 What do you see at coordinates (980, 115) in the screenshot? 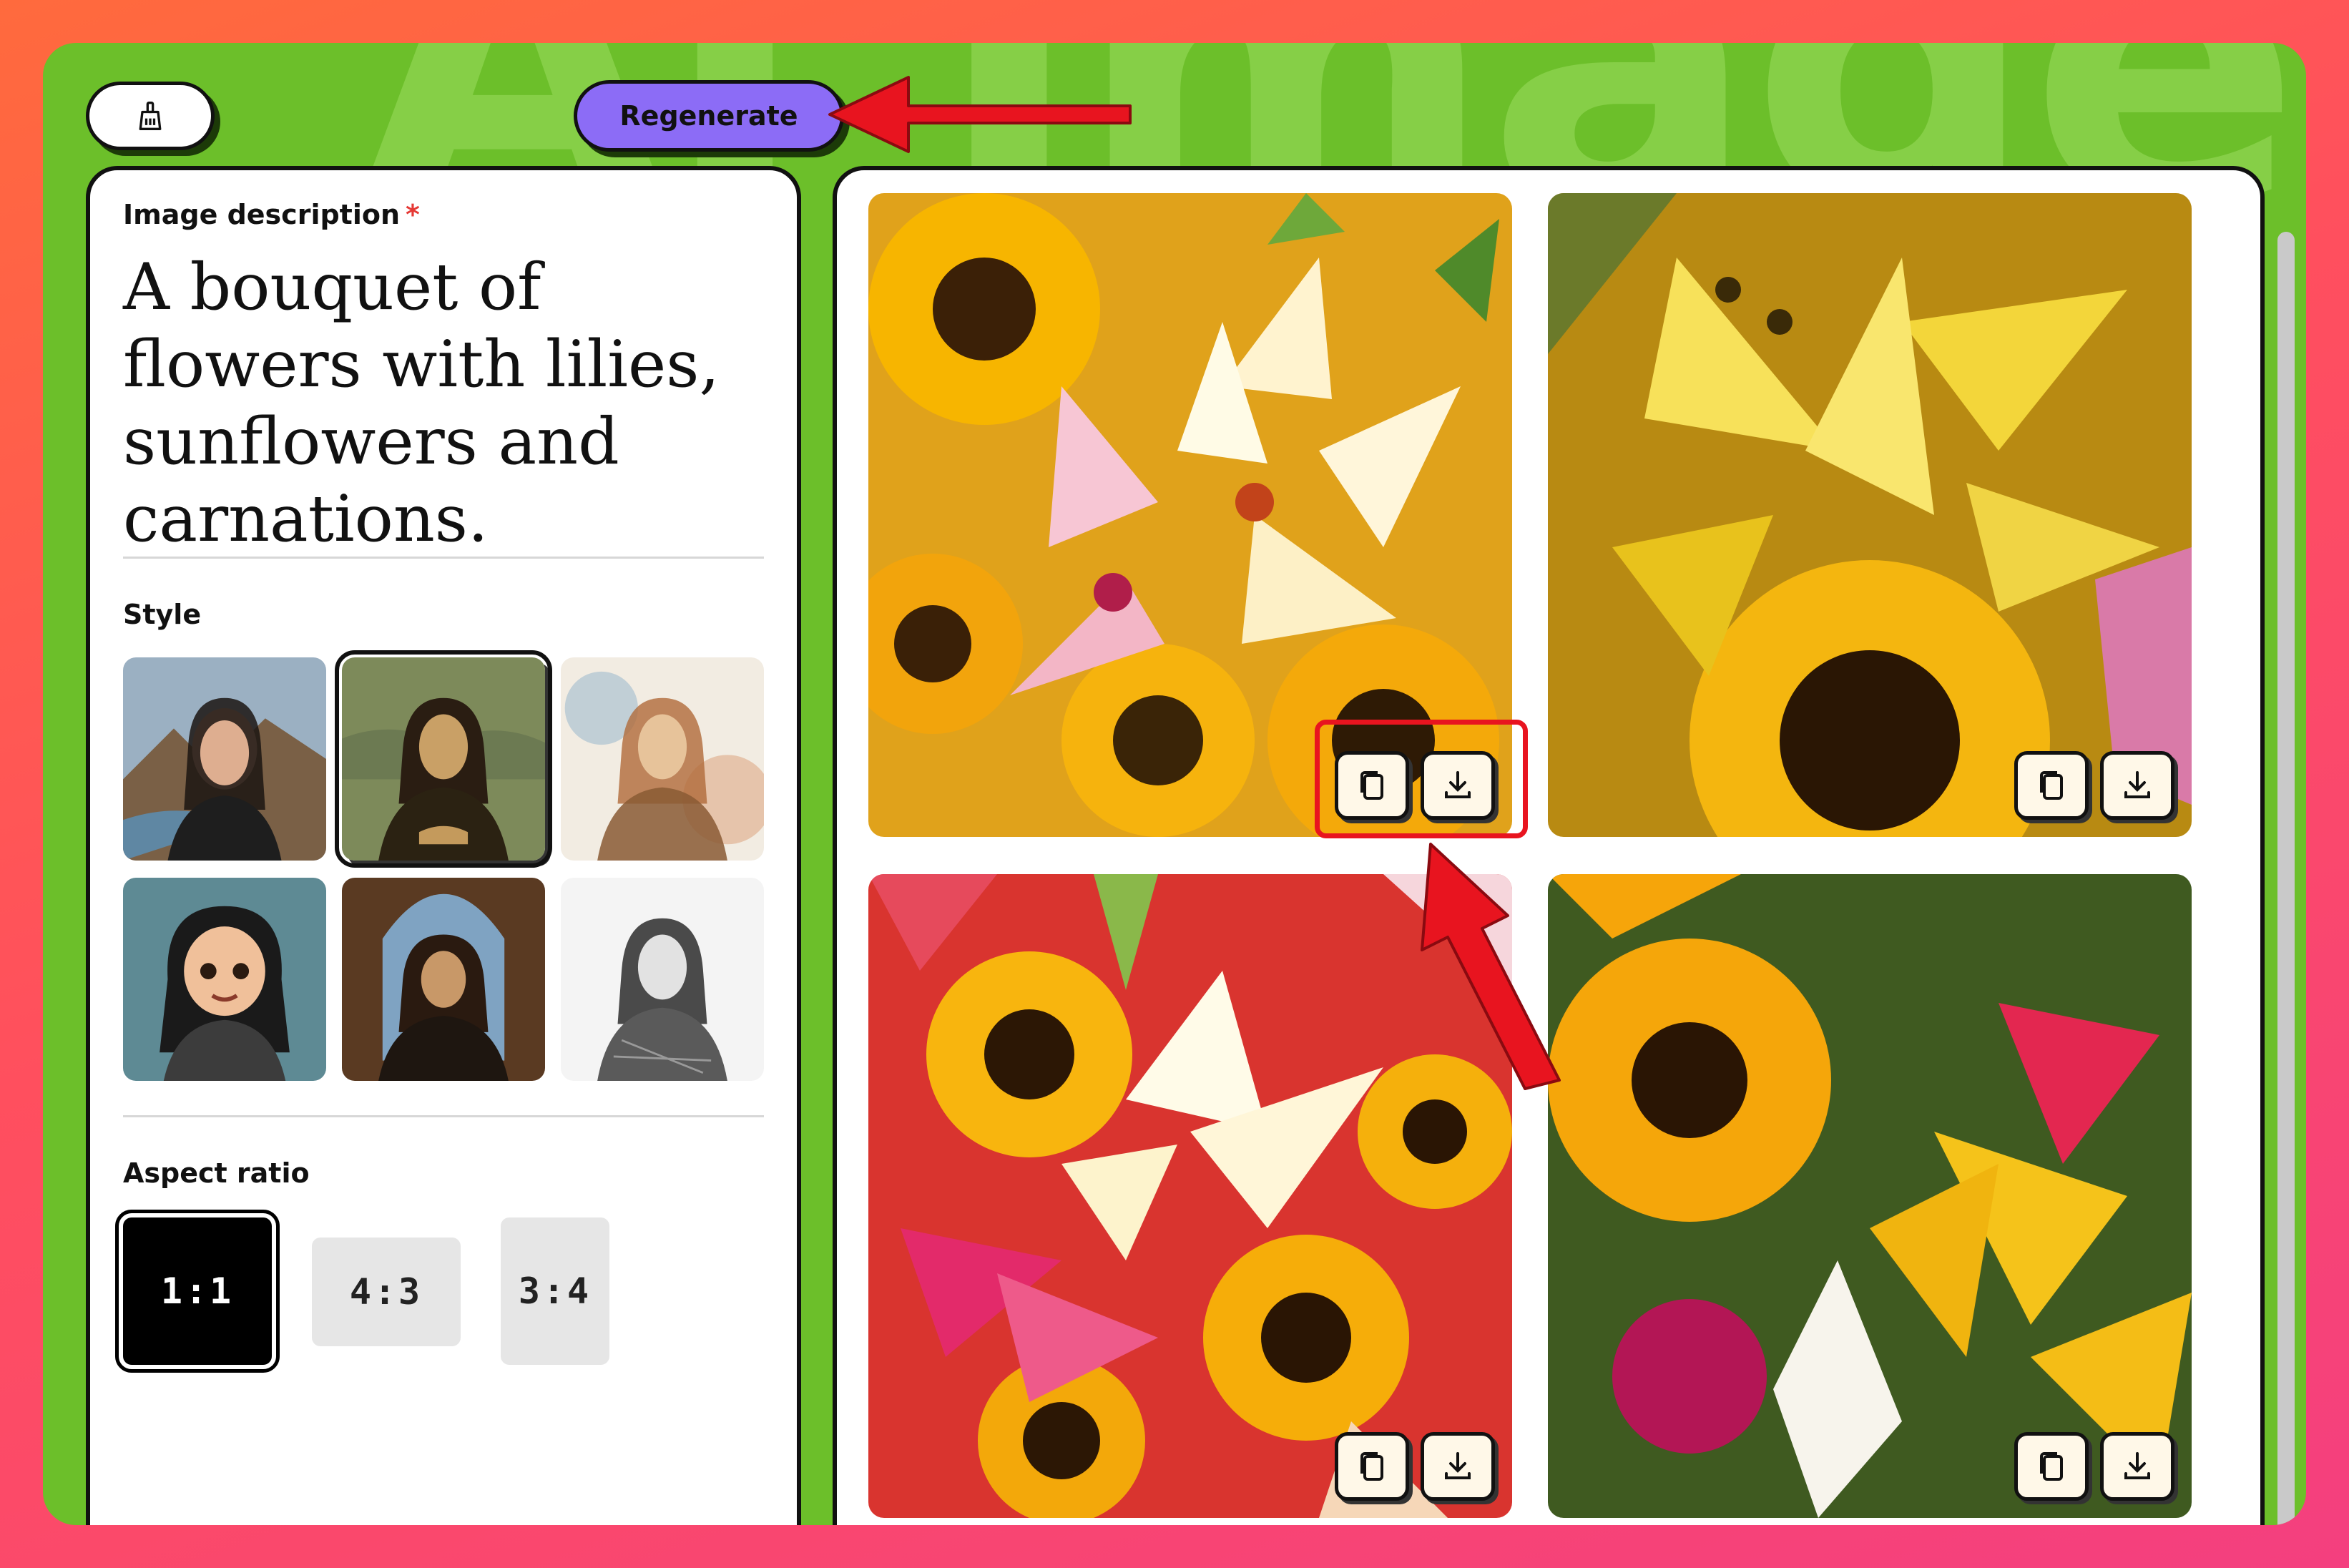
I see `annotation-arrow-left-icon` at bounding box center [980, 115].